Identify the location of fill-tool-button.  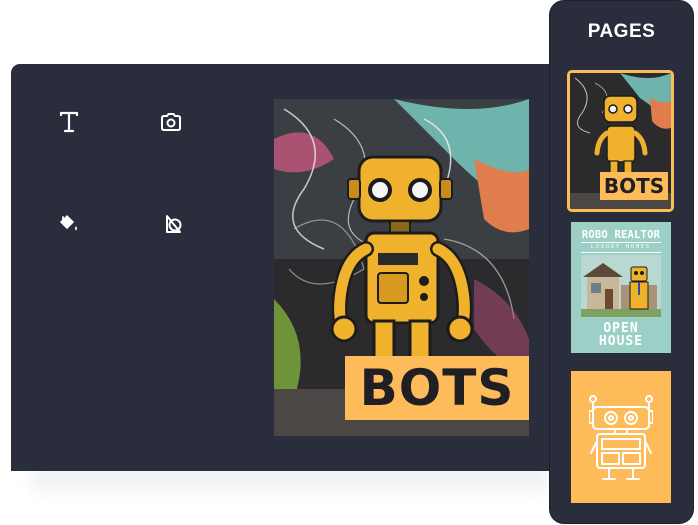
(69, 224).